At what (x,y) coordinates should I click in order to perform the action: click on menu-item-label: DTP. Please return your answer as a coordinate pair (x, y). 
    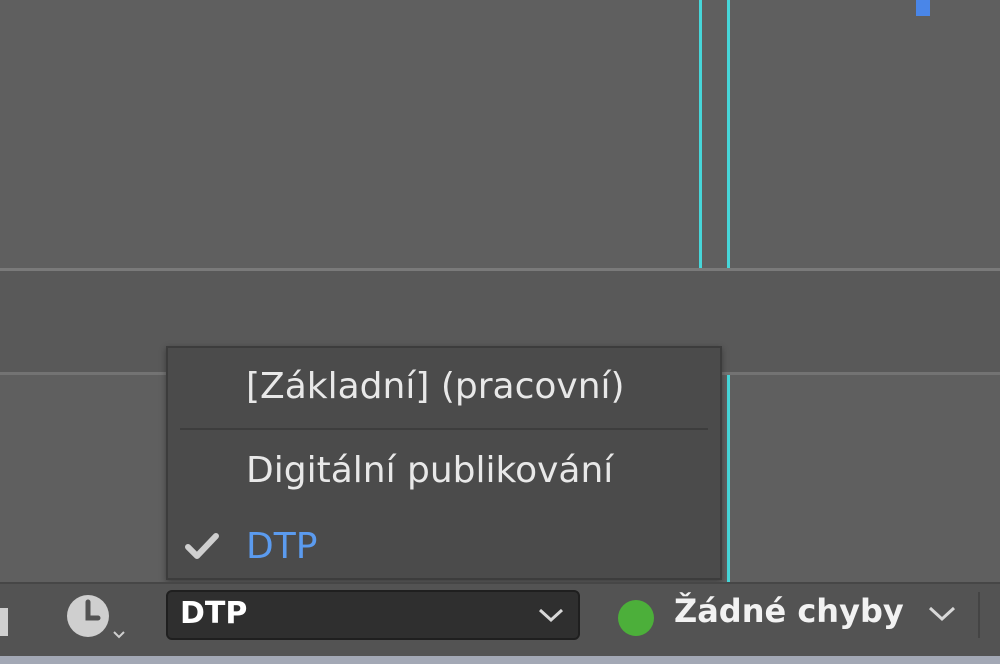
    Looking at the image, I should click on (282, 546).